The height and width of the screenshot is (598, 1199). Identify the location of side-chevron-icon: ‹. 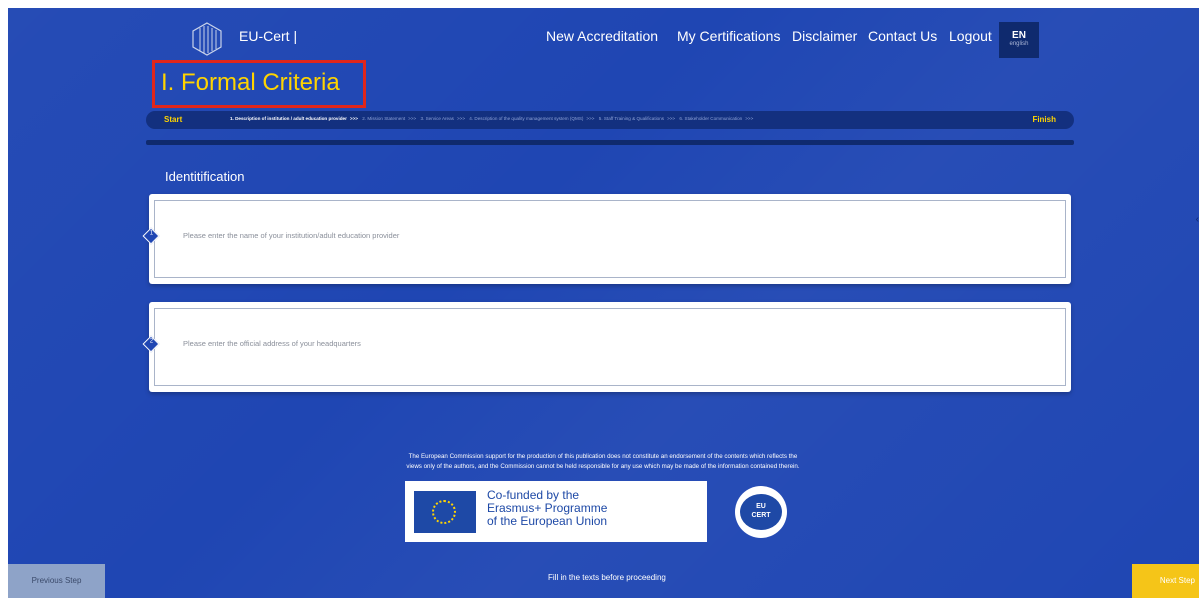
(1197, 219).